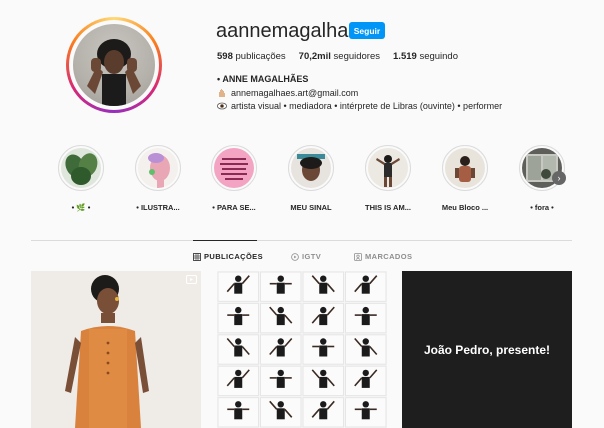 The height and width of the screenshot is (428, 604). I want to click on post-photo-dance-grid, so click(302, 349).